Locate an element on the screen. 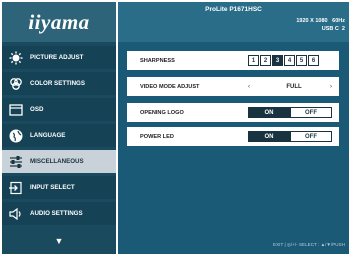  opening-logo-label: OPENING LOGO is located at coordinates (162, 112).